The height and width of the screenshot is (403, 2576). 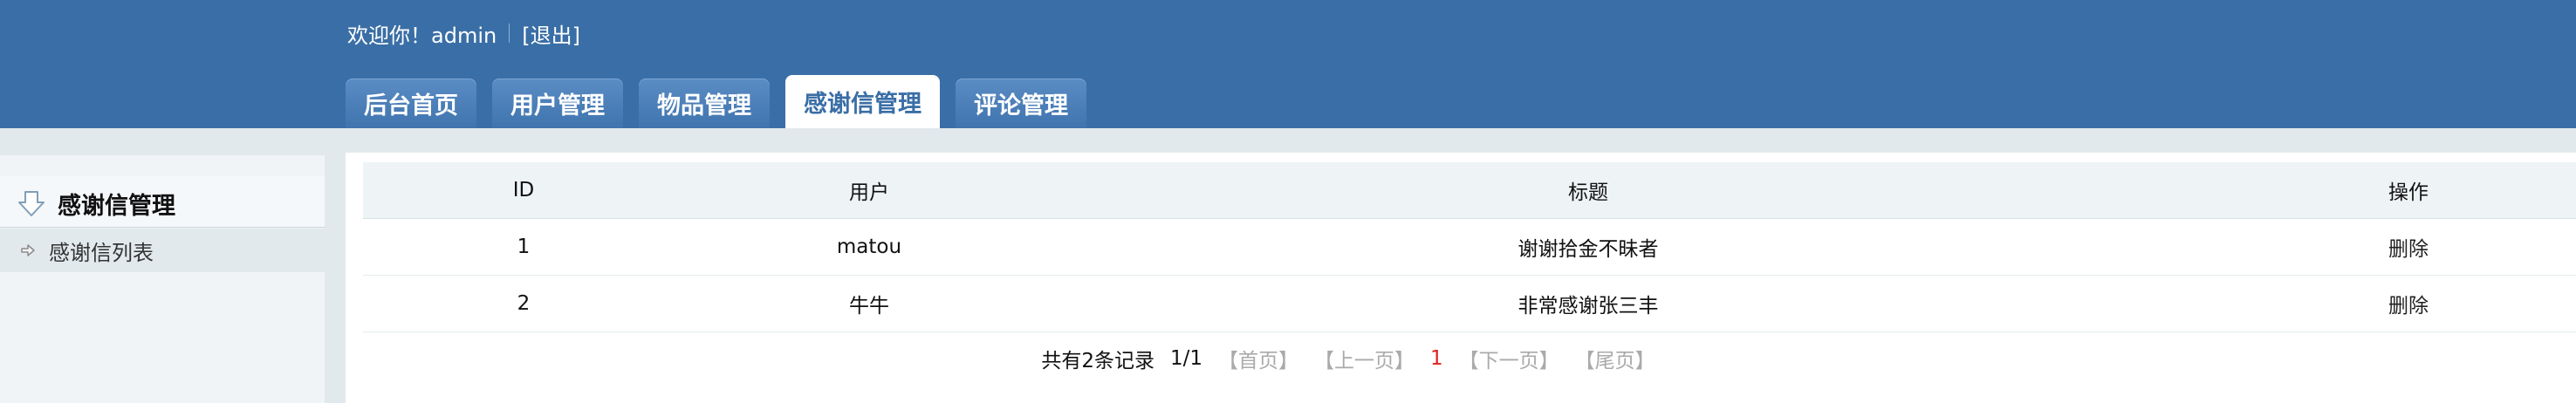 I want to click on divider, so click(x=509, y=33).